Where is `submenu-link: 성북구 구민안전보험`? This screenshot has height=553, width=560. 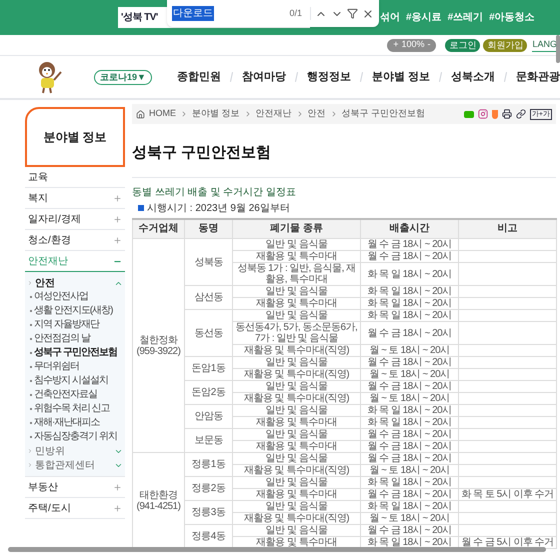
submenu-link: 성북구 구민안전보험 is located at coordinates (75, 353).